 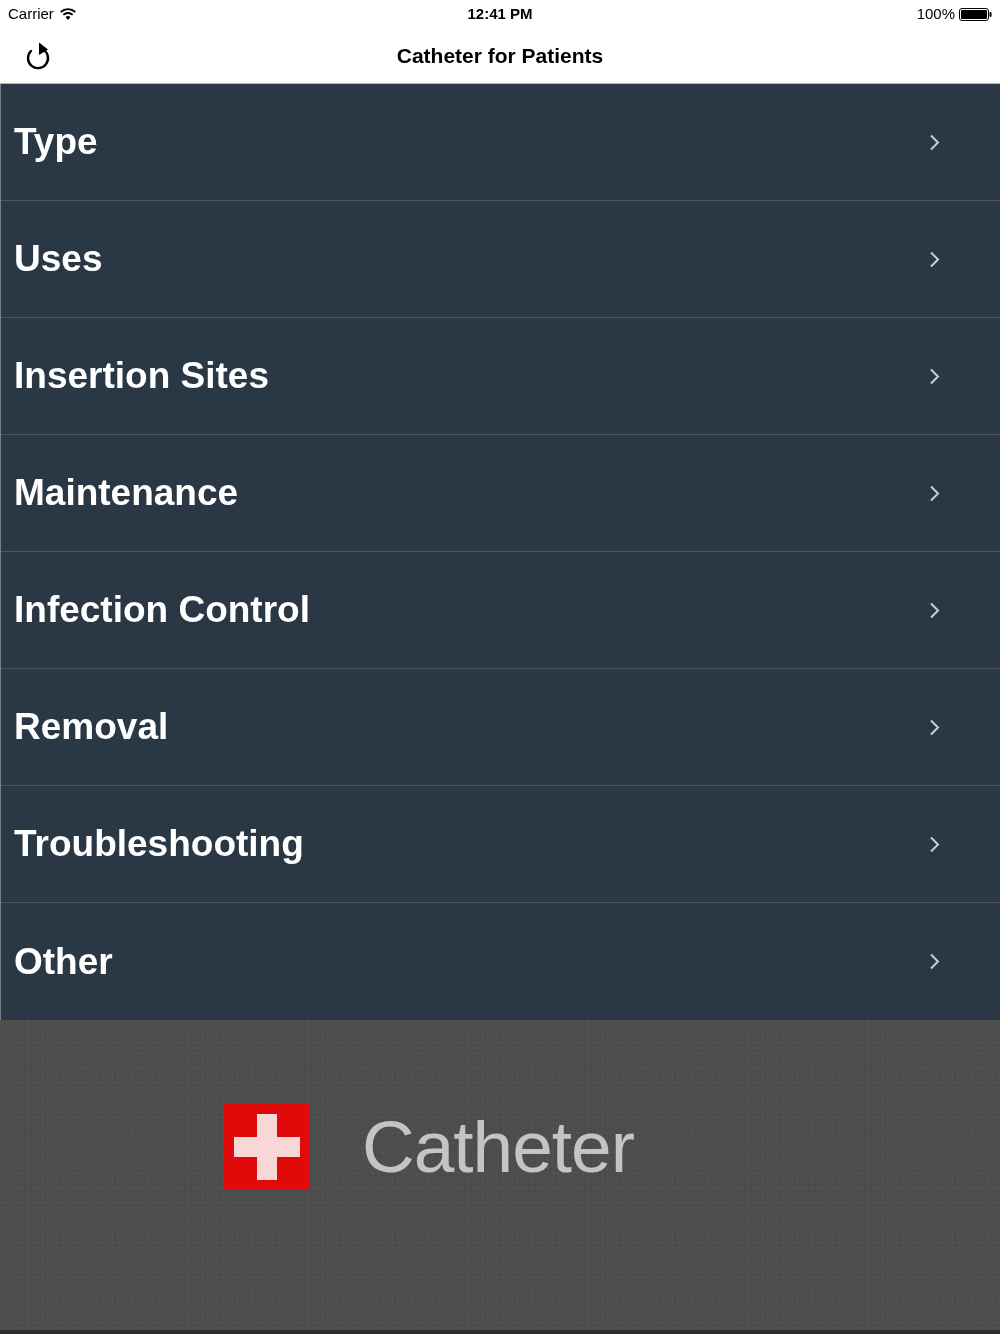 I want to click on cross-logo-icon, so click(x=267, y=1147).